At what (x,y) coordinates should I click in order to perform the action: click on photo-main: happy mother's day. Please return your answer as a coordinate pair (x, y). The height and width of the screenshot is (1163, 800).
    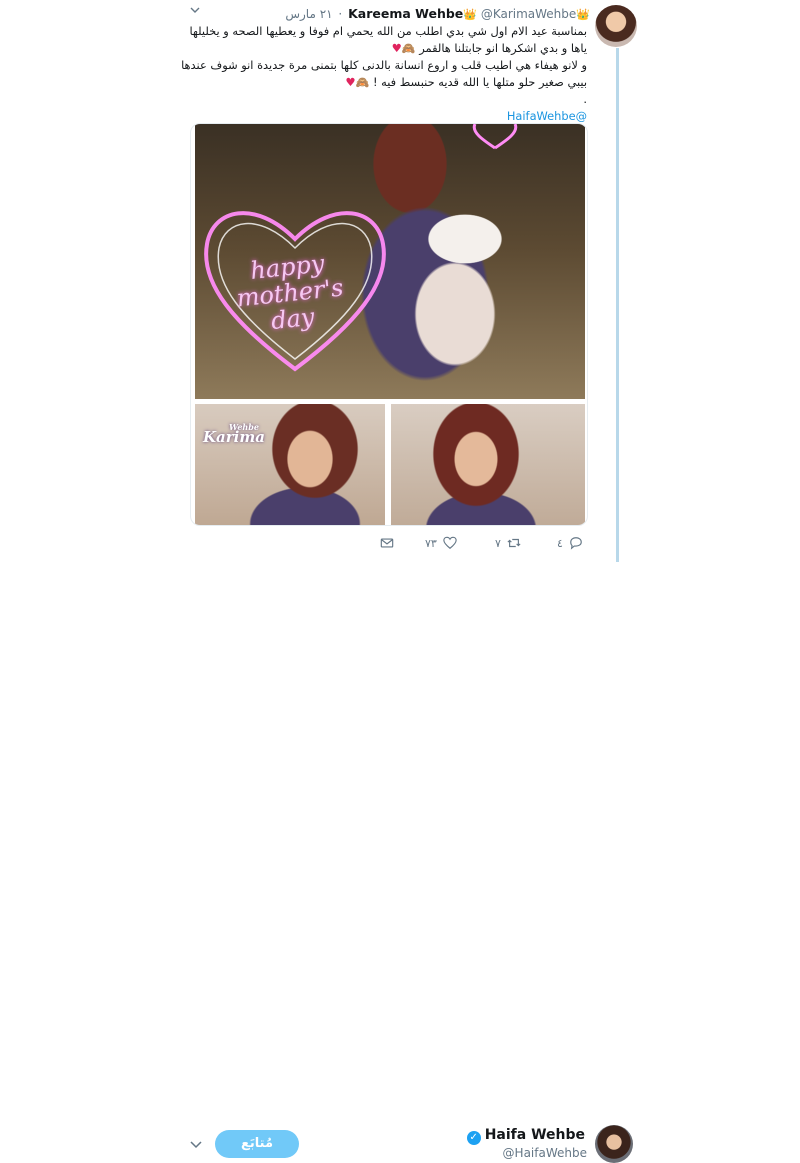
    Looking at the image, I should click on (390, 261).